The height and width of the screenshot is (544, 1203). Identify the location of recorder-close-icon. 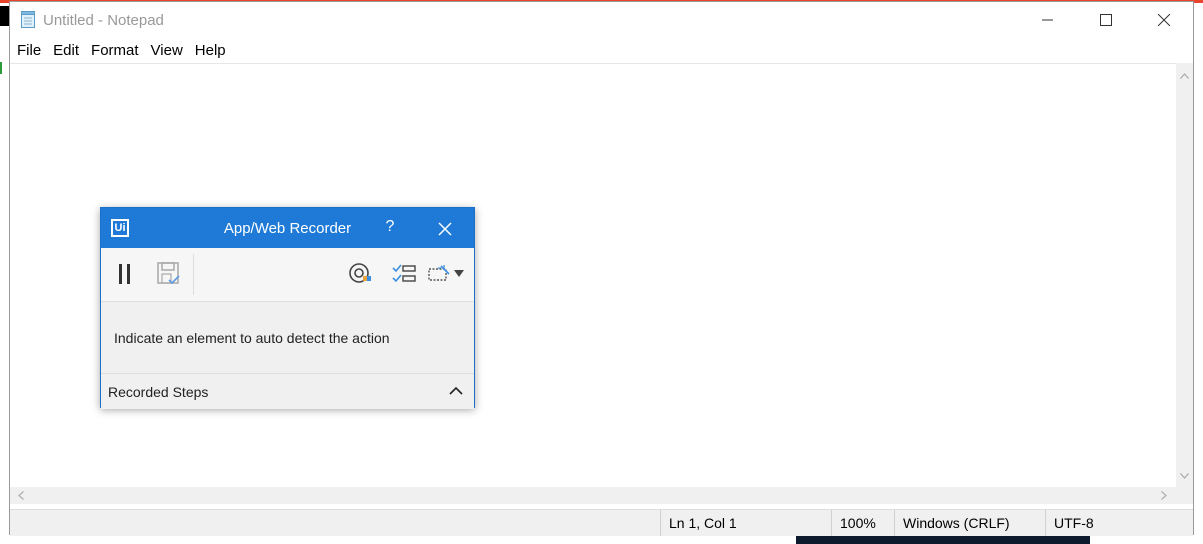
(445, 229).